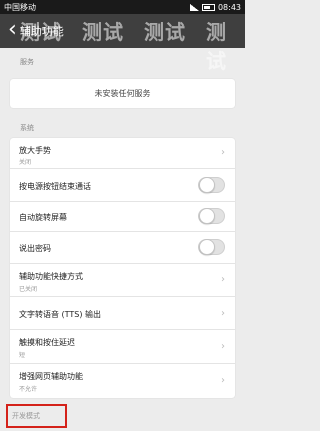 The height and width of the screenshot is (431, 320). What do you see at coordinates (27, 128) in the screenshot?
I see `system-section-label: 系统` at bounding box center [27, 128].